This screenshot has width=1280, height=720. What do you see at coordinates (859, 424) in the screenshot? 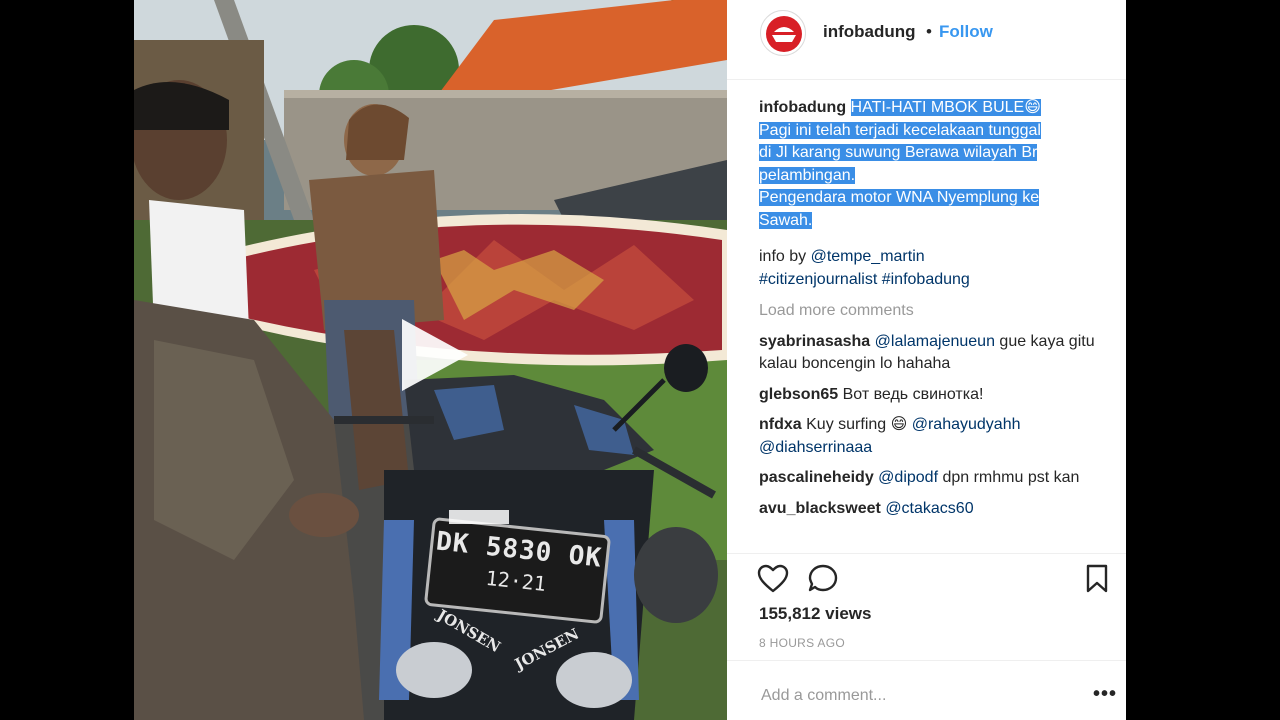
I see `comment-text: Kuy surfing 😄` at bounding box center [859, 424].